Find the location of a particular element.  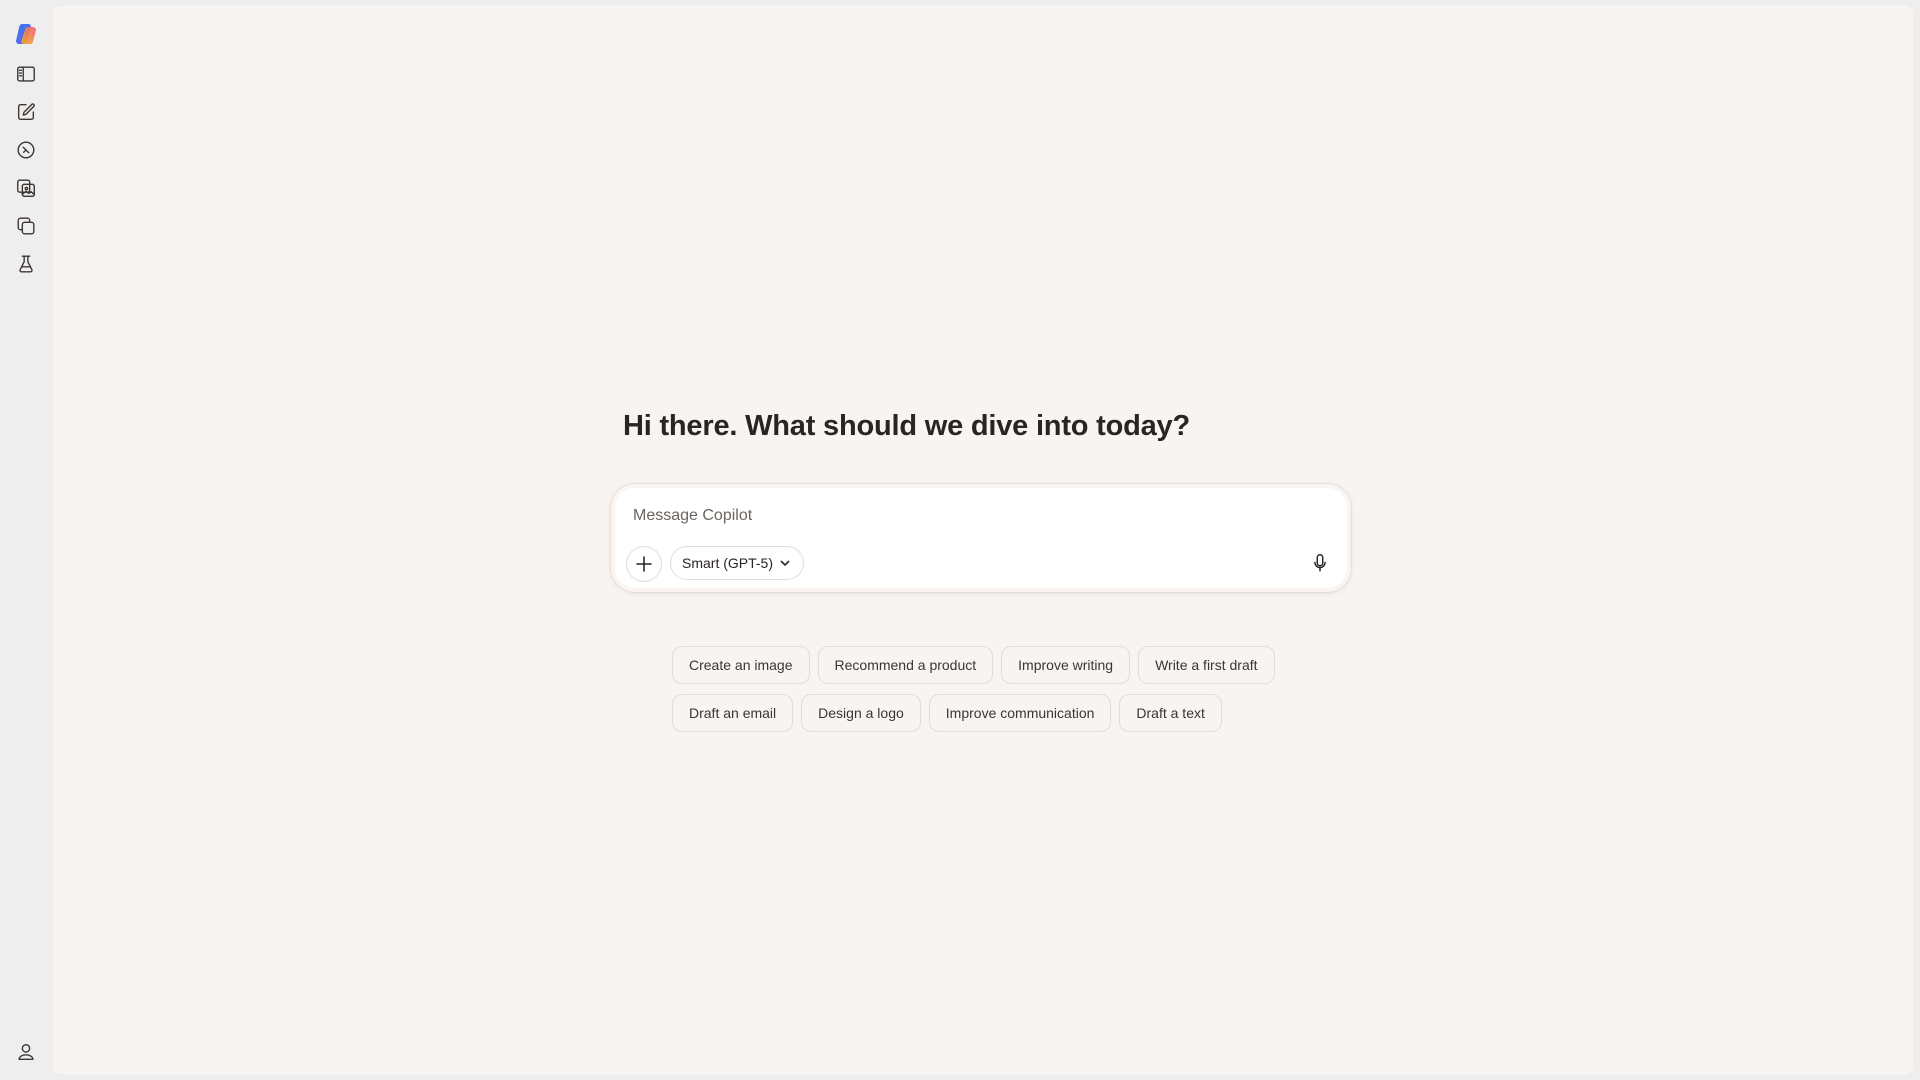

sidebar-panel-icon is located at coordinates (26, 74).